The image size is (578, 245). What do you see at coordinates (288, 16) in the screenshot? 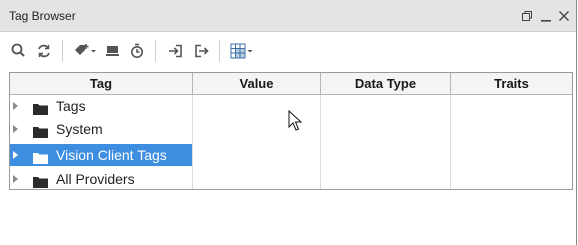
I see `title-bar: Tag Browser` at bounding box center [288, 16].